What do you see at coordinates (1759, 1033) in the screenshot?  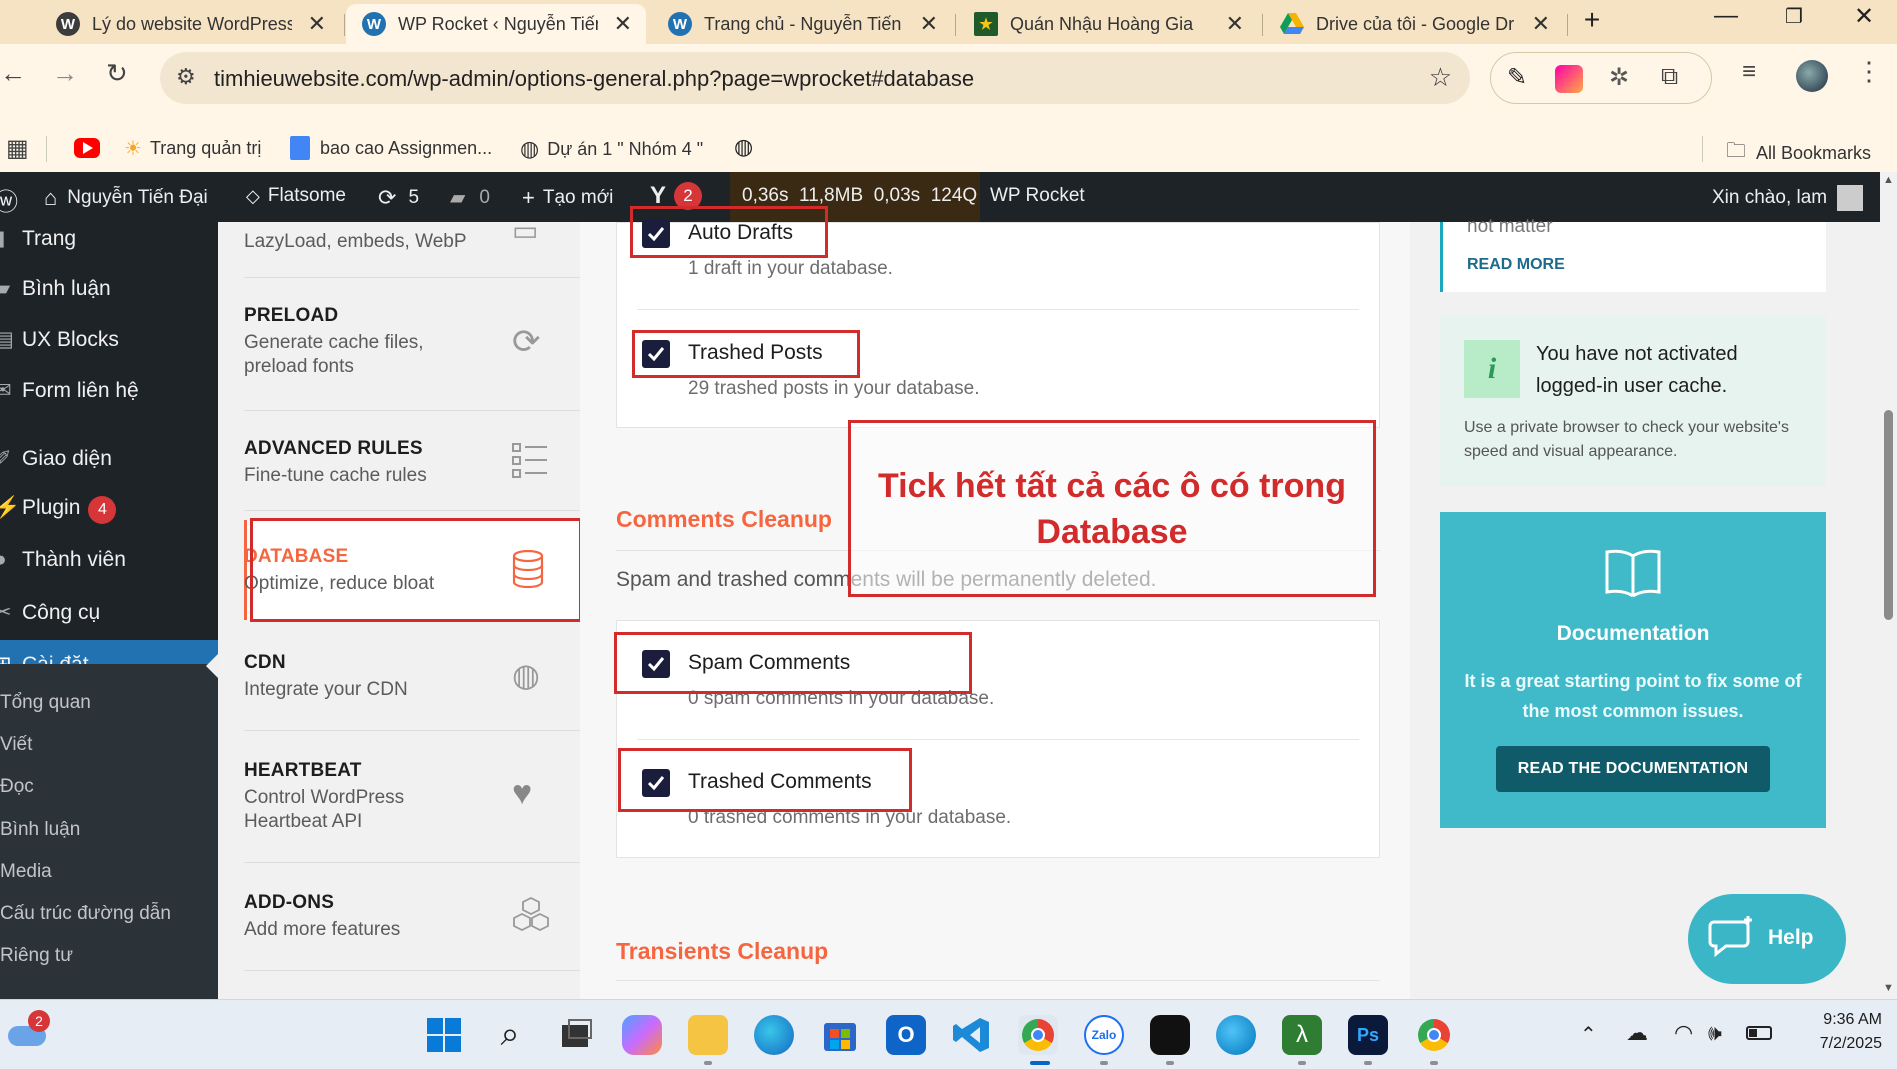 I see `battery-icon` at bounding box center [1759, 1033].